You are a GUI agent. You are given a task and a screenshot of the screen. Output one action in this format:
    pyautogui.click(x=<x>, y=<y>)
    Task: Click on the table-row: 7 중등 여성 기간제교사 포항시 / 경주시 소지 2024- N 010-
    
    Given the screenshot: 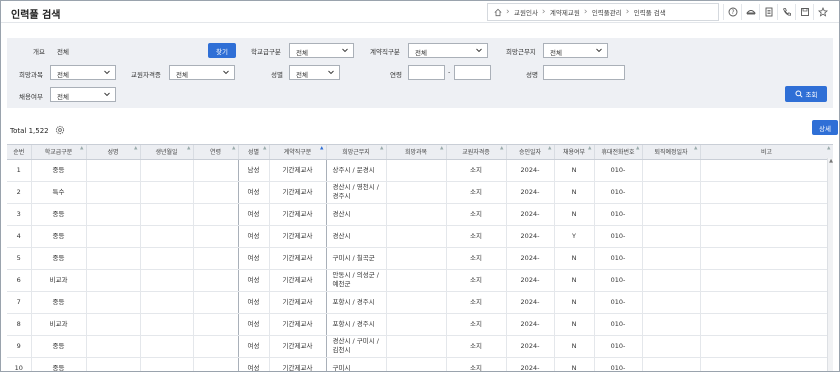 What is the action you would take?
    pyautogui.click(x=420, y=302)
    